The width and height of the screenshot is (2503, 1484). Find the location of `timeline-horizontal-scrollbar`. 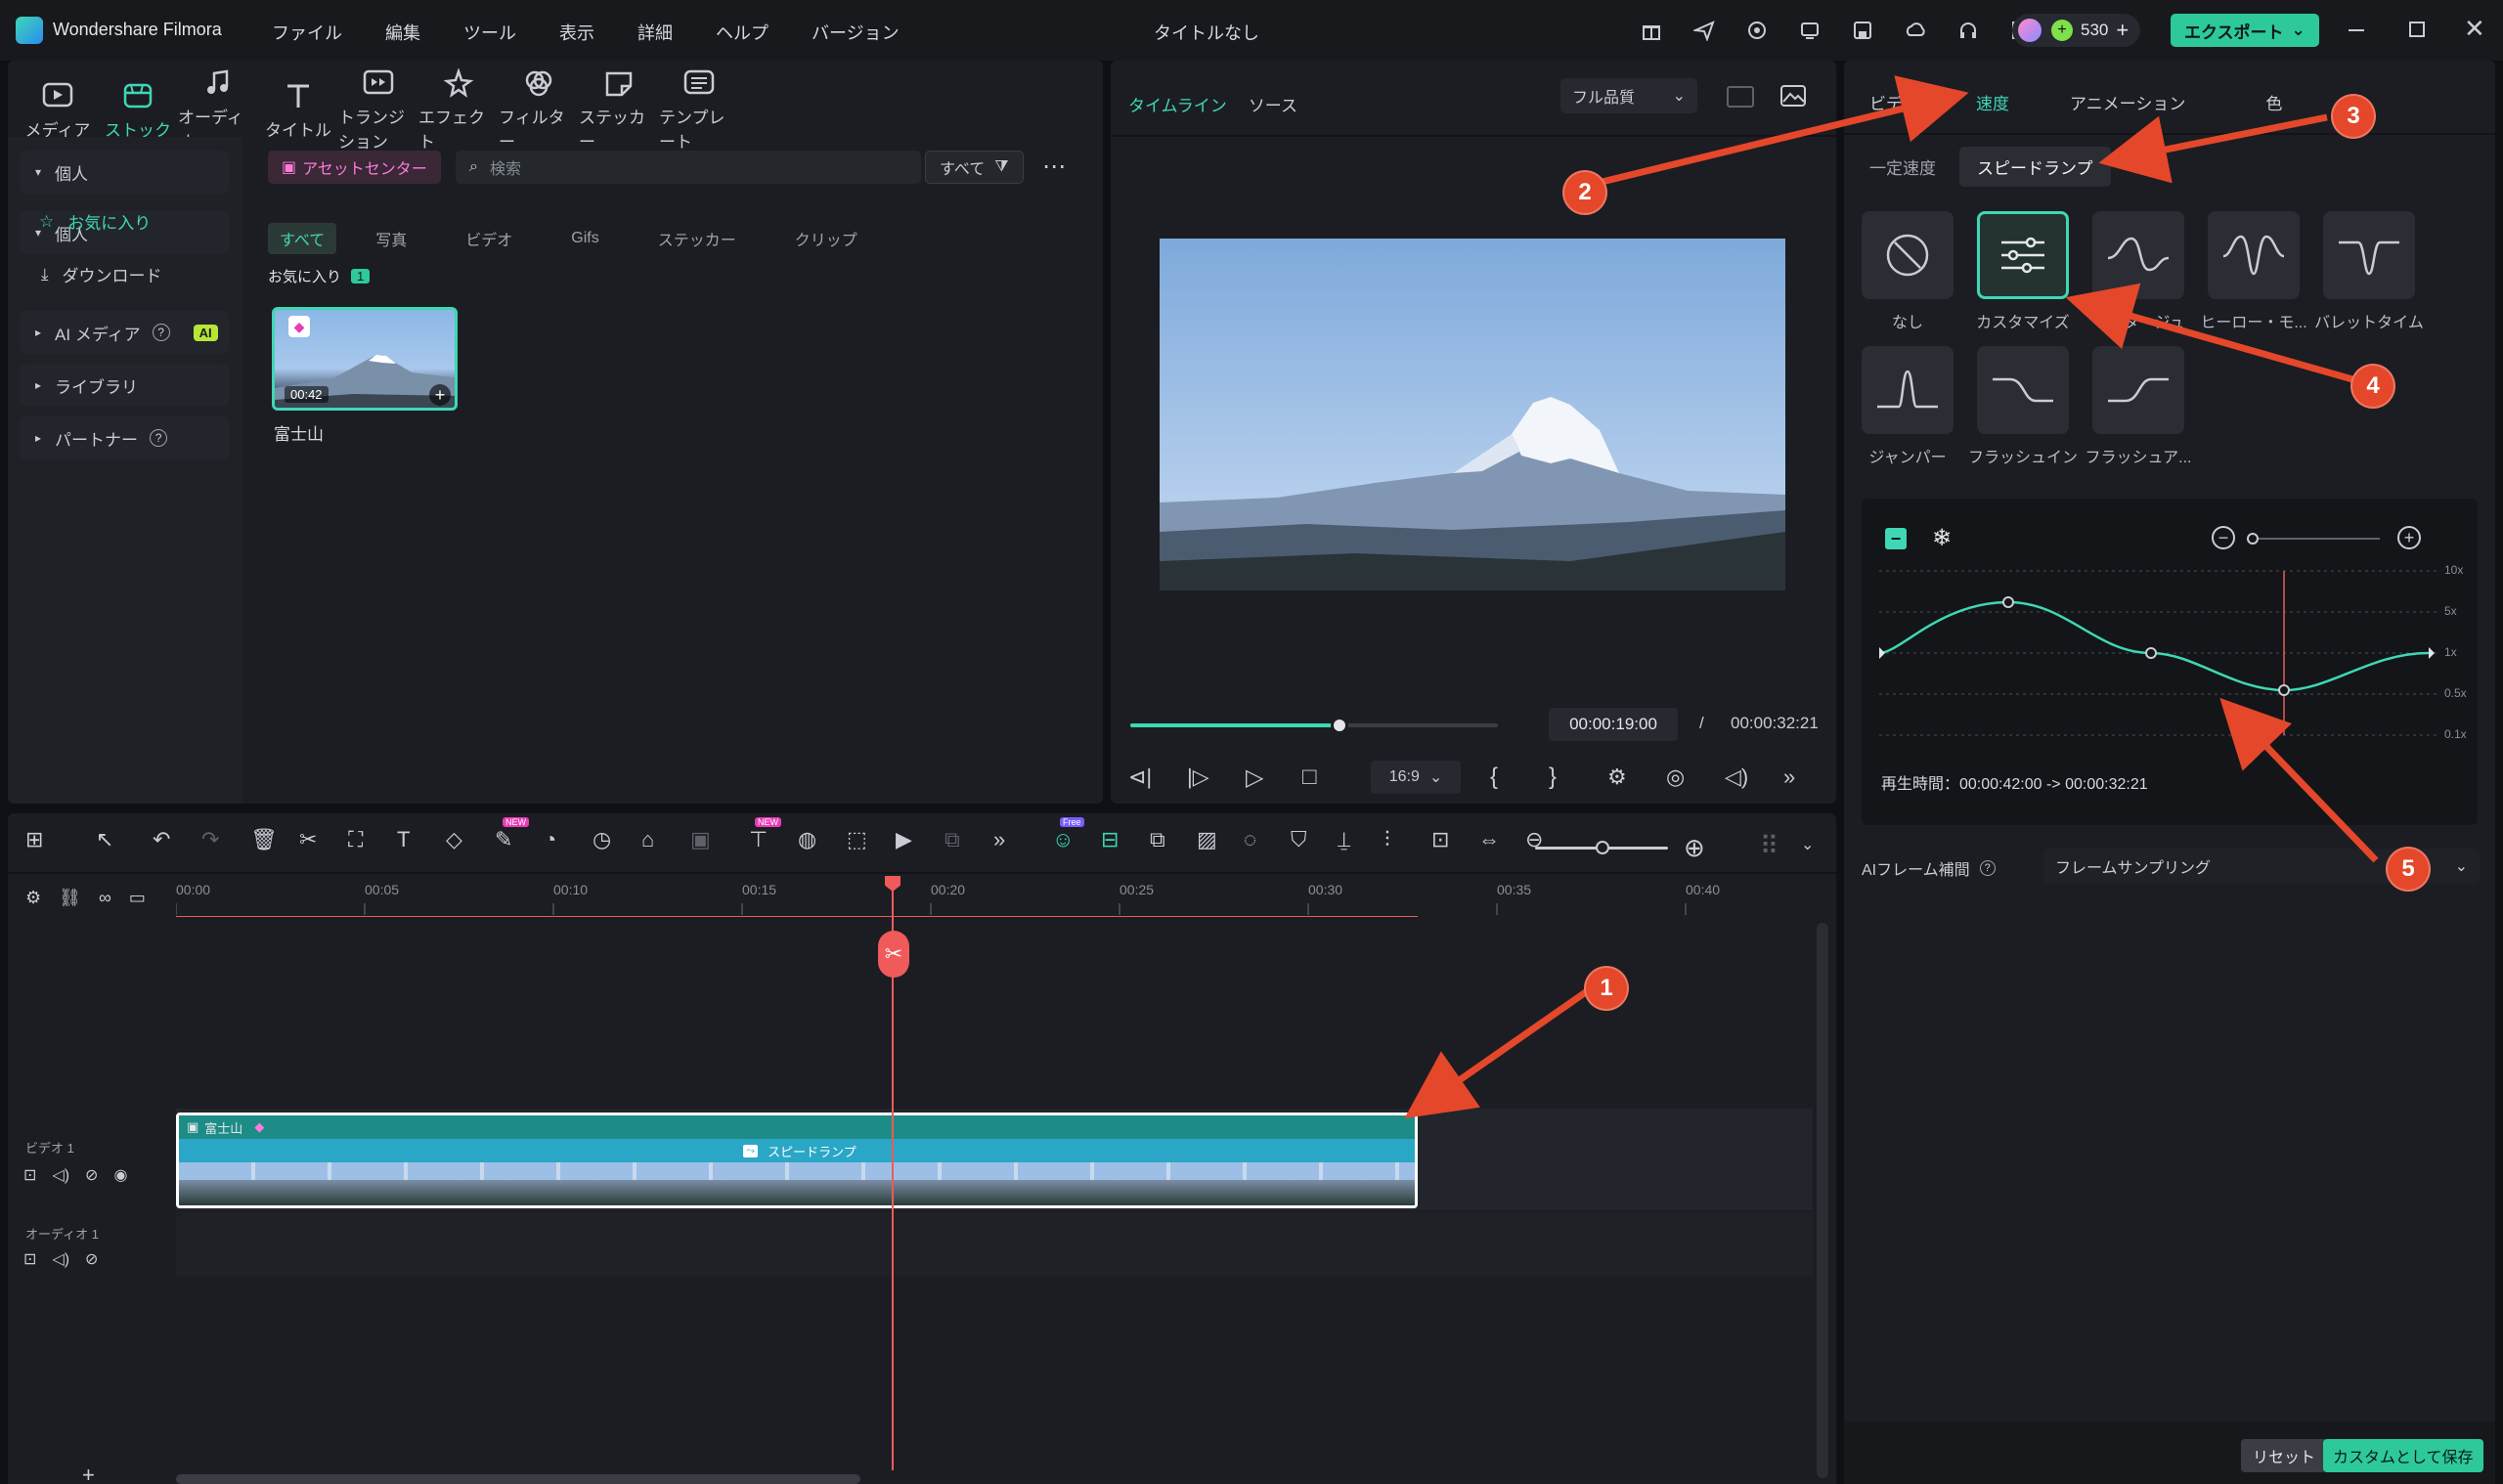

timeline-horizontal-scrollbar is located at coordinates (518, 1479).